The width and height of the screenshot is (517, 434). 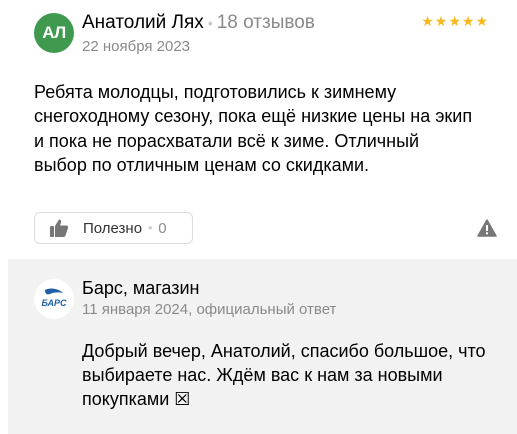 What do you see at coordinates (136, 46) in the screenshot?
I see `review-date: 22 ноября 2023` at bounding box center [136, 46].